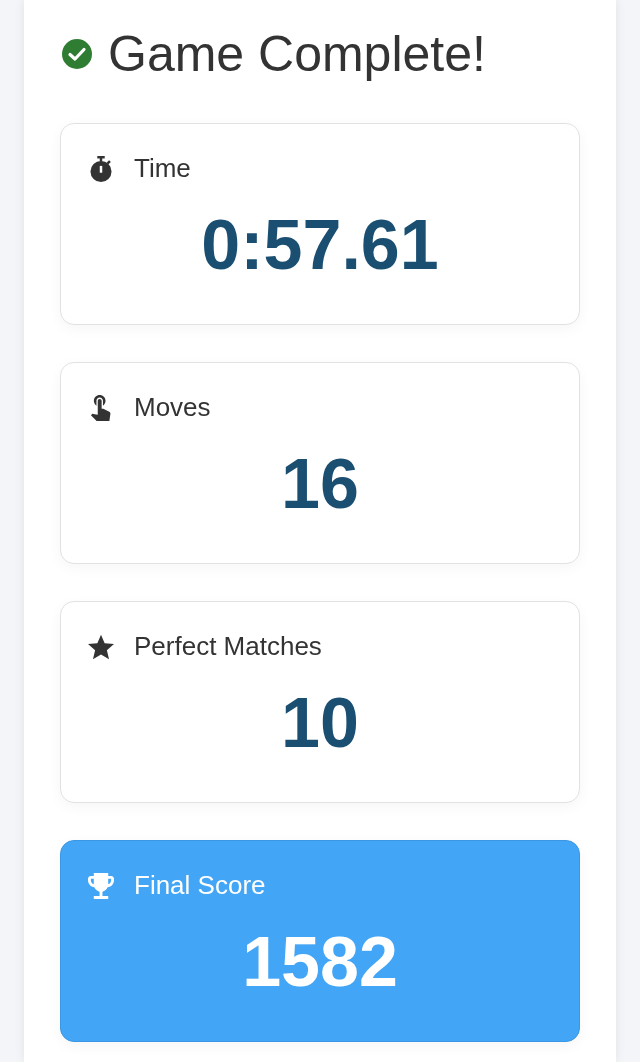 This screenshot has height=1062, width=640. What do you see at coordinates (101, 885) in the screenshot?
I see `trophy-icon` at bounding box center [101, 885].